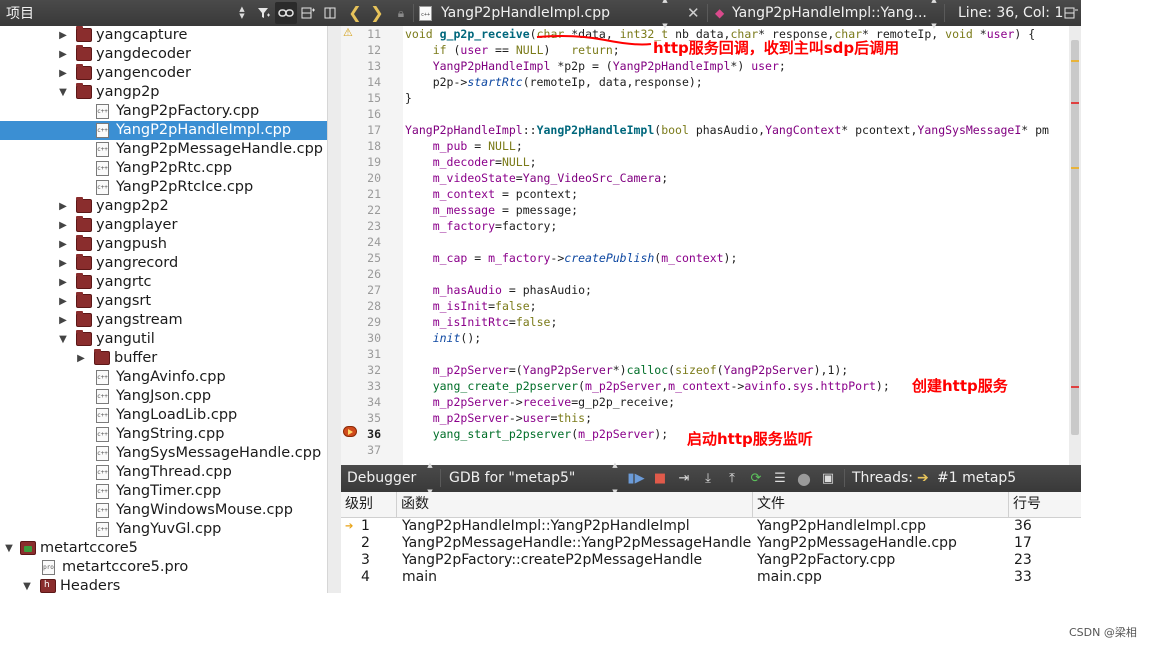  I want to click on line-number: 28, so click(370, 306).